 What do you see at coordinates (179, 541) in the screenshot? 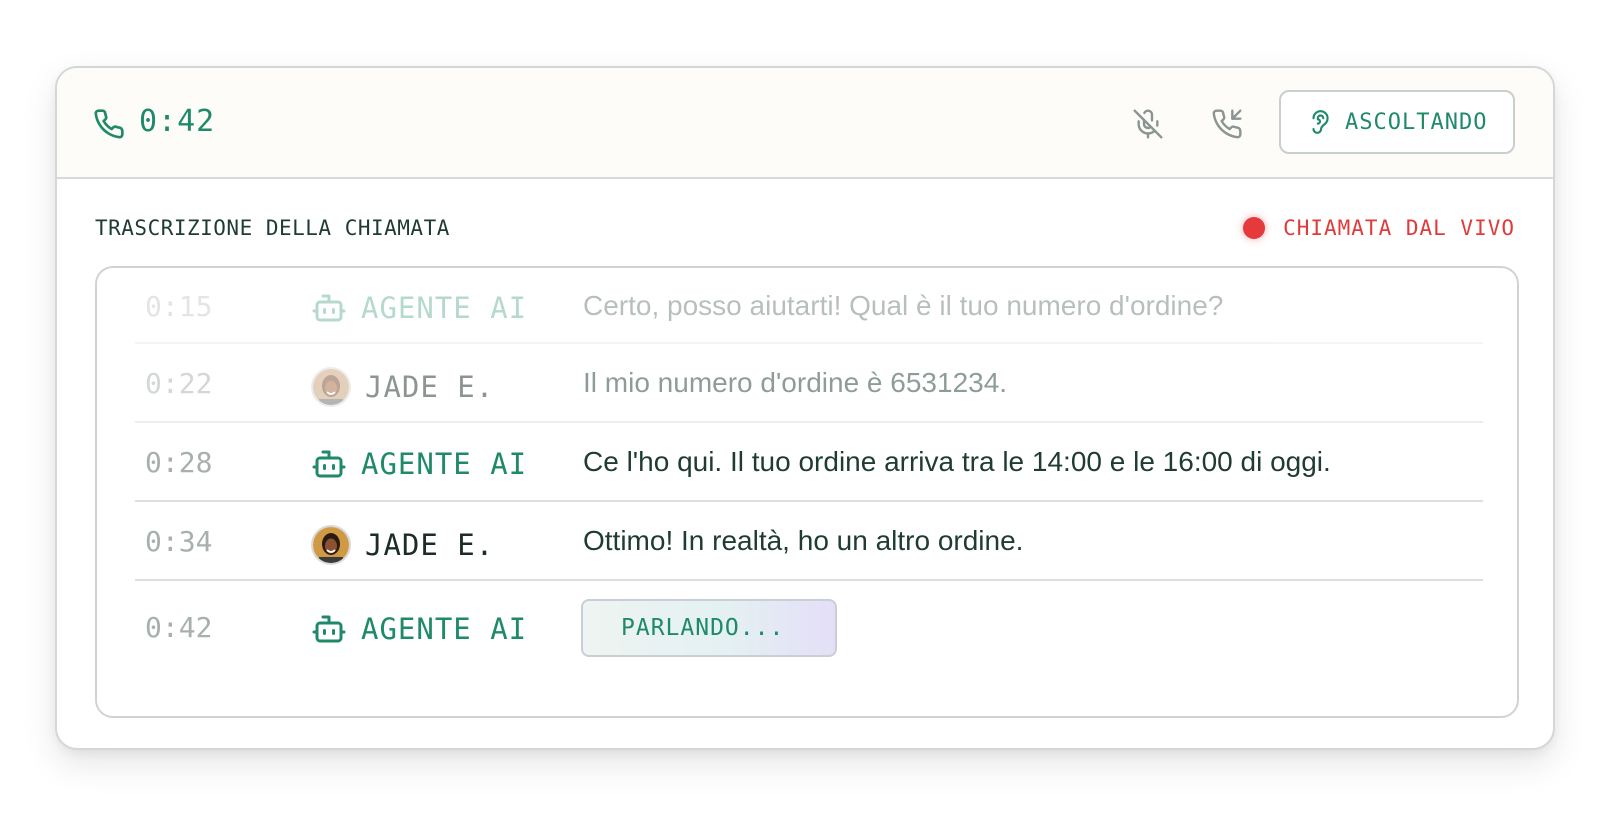
I see `row-time: 0:34` at bounding box center [179, 541].